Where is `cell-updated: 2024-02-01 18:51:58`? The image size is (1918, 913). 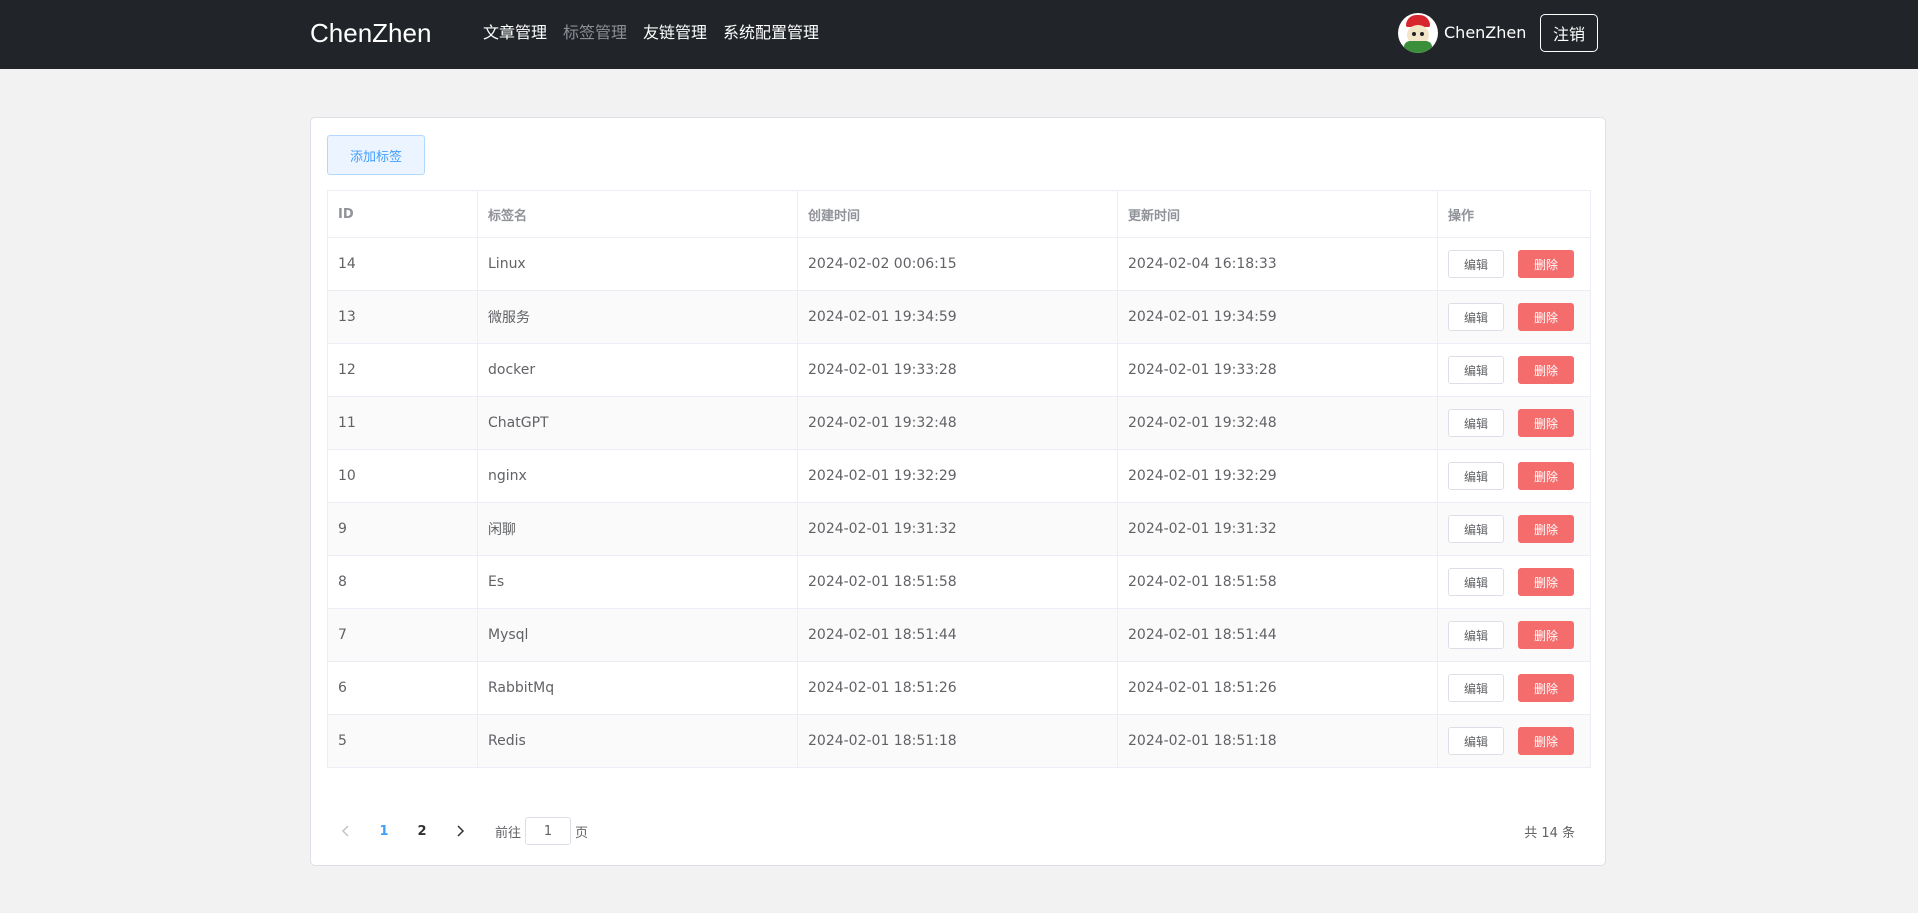
cell-updated: 2024-02-01 18:51:58 is located at coordinates (1277, 582).